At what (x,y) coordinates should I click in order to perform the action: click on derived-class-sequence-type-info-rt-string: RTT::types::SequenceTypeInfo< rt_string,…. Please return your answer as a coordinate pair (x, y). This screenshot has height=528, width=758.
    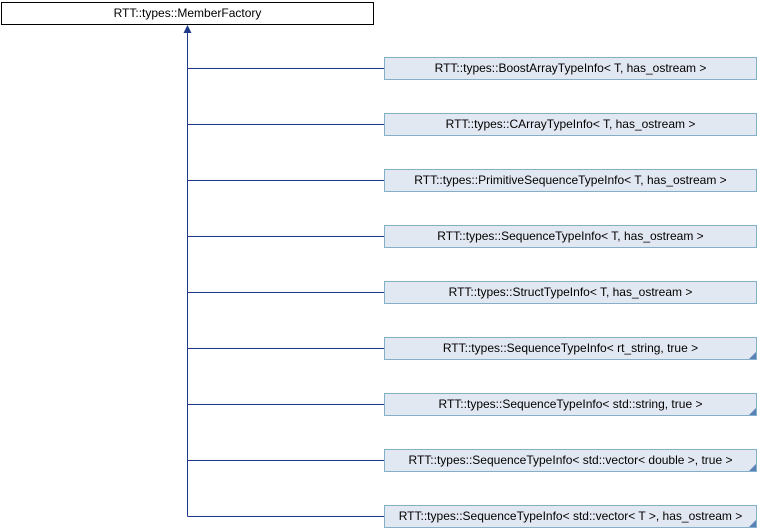
    Looking at the image, I should click on (570, 348).